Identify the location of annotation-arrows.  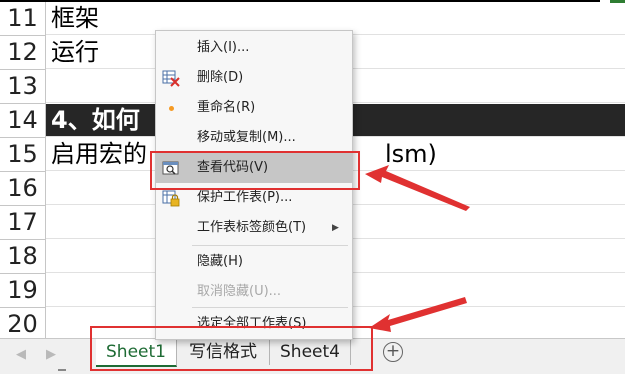
(417, 248).